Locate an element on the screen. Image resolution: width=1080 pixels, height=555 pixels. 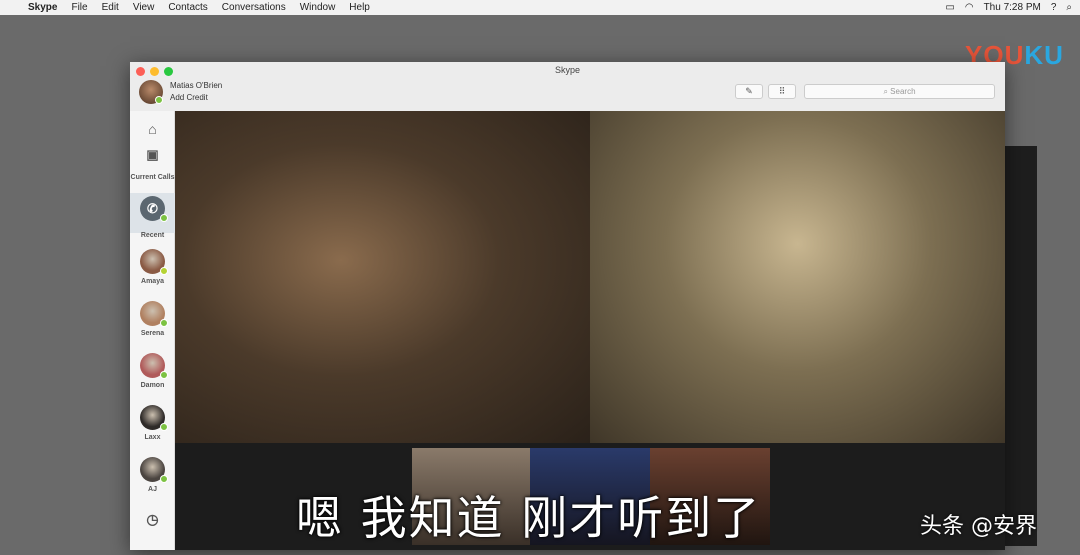
airplay-icon: ▭ is located at coordinates (949, 7).